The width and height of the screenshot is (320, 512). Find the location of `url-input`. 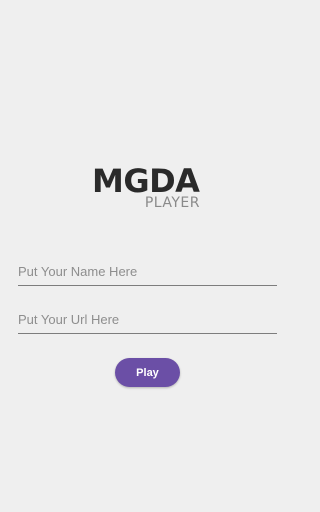

url-input is located at coordinates (147, 319).